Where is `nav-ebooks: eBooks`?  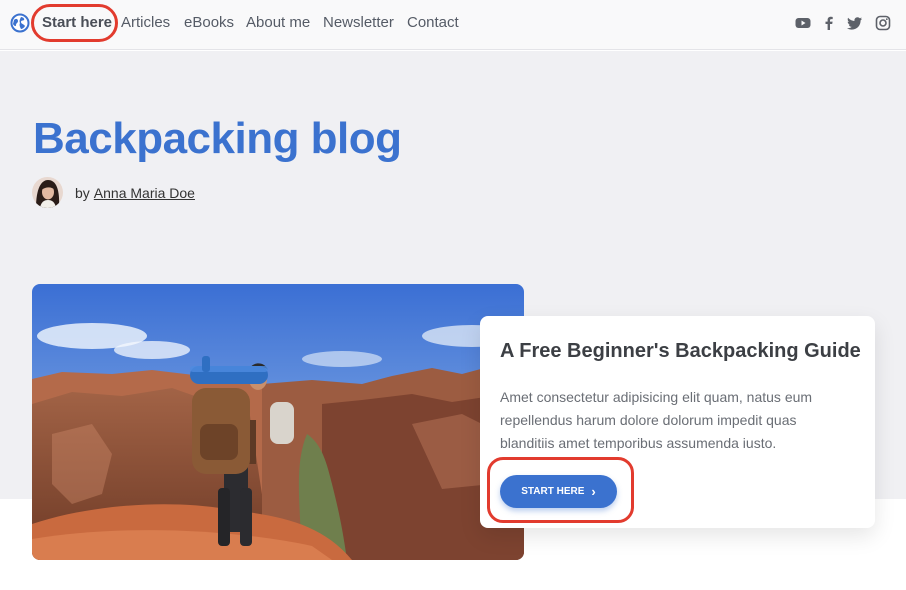
nav-ebooks: eBooks is located at coordinates (209, 22).